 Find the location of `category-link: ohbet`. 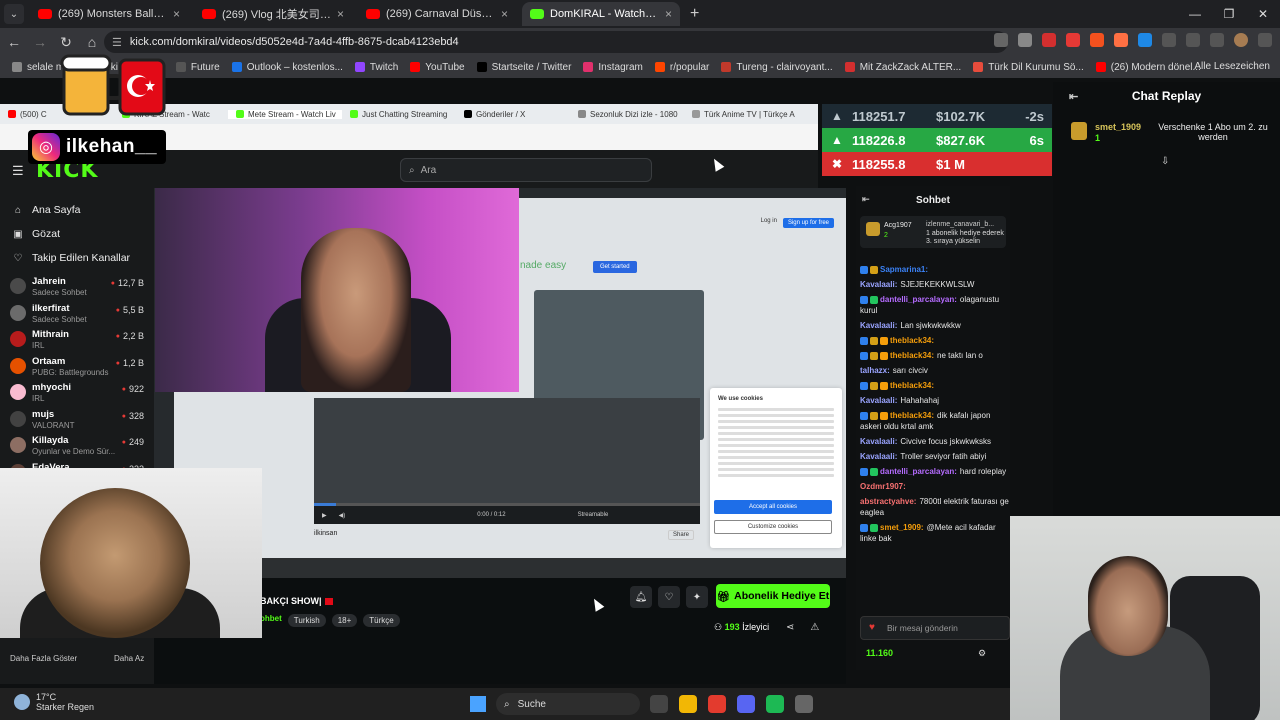

category-link: ohbet is located at coordinates (271, 620).